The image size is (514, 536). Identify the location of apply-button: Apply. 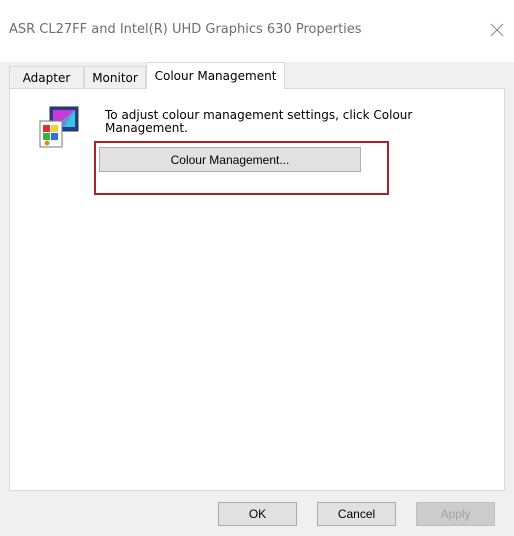
(455, 514).